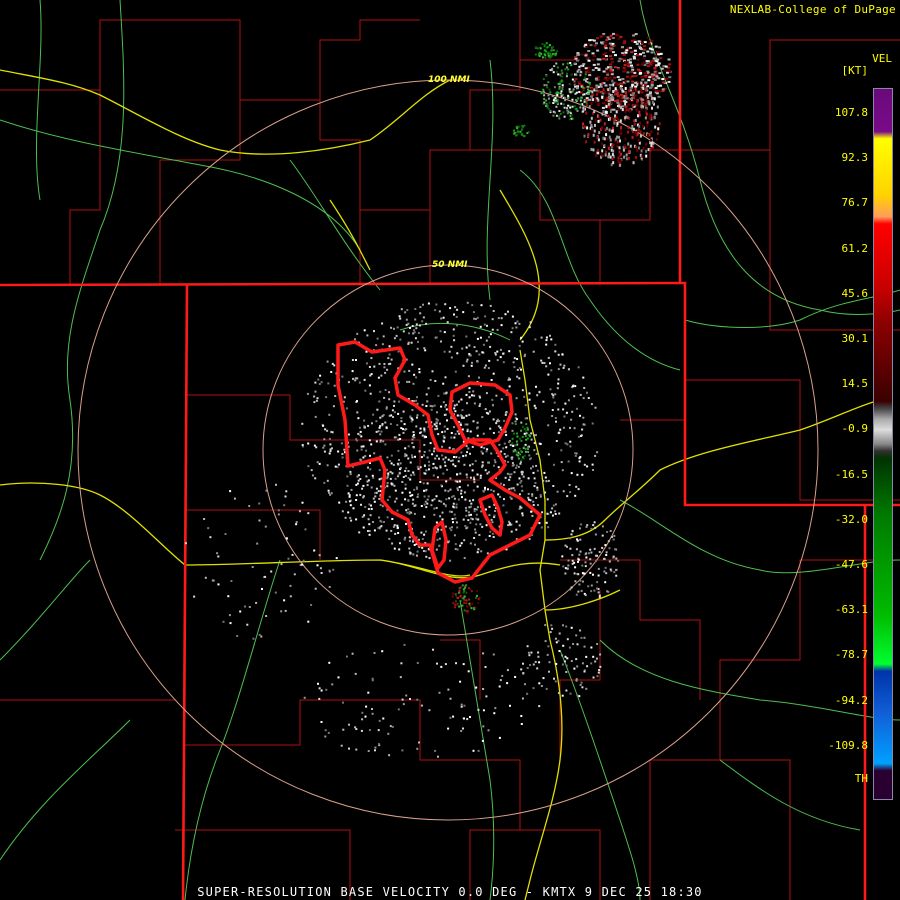  I want to click on legend-tick: 61.2, so click(855, 248).